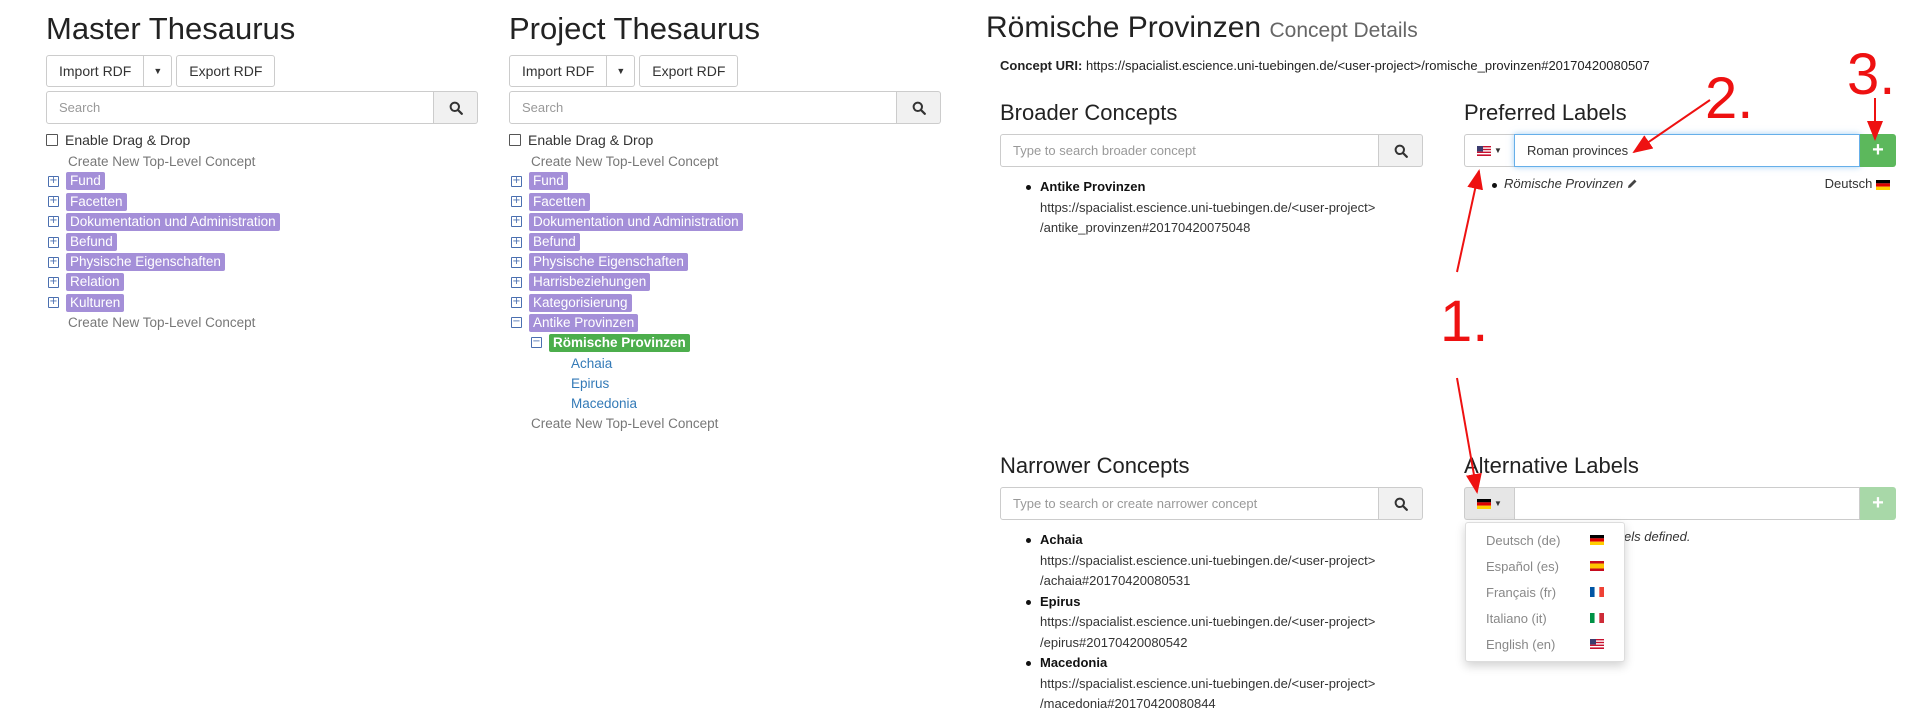 The width and height of the screenshot is (1920, 716). What do you see at coordinates (262, 140) in the screenshot?
I see `master-drag-drop: Enable Drag & Drop` at bounding box center [262, 140].